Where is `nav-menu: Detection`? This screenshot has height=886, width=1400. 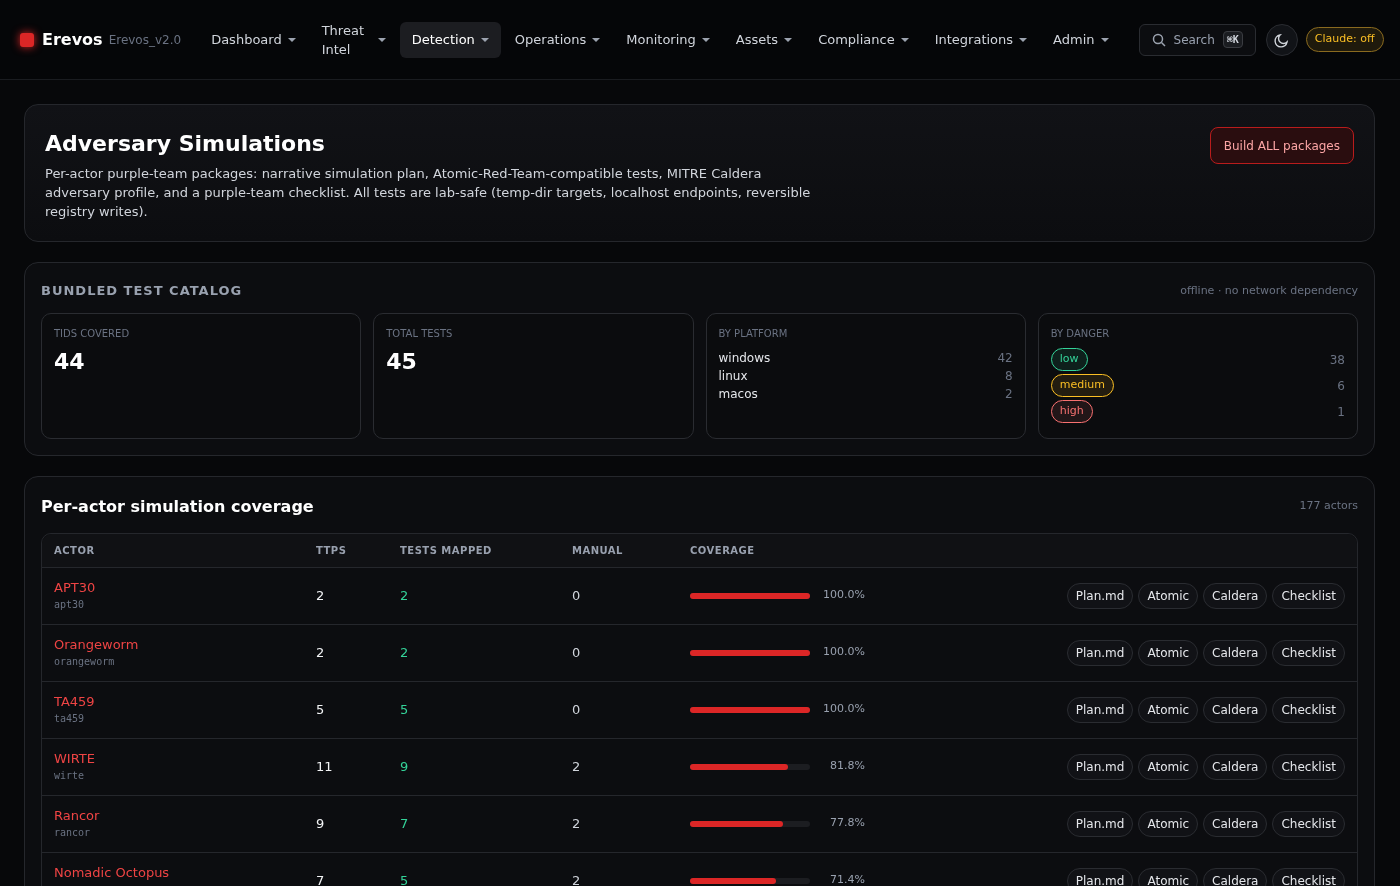
nav-menu: Detection is located at coordinates (450, 39).